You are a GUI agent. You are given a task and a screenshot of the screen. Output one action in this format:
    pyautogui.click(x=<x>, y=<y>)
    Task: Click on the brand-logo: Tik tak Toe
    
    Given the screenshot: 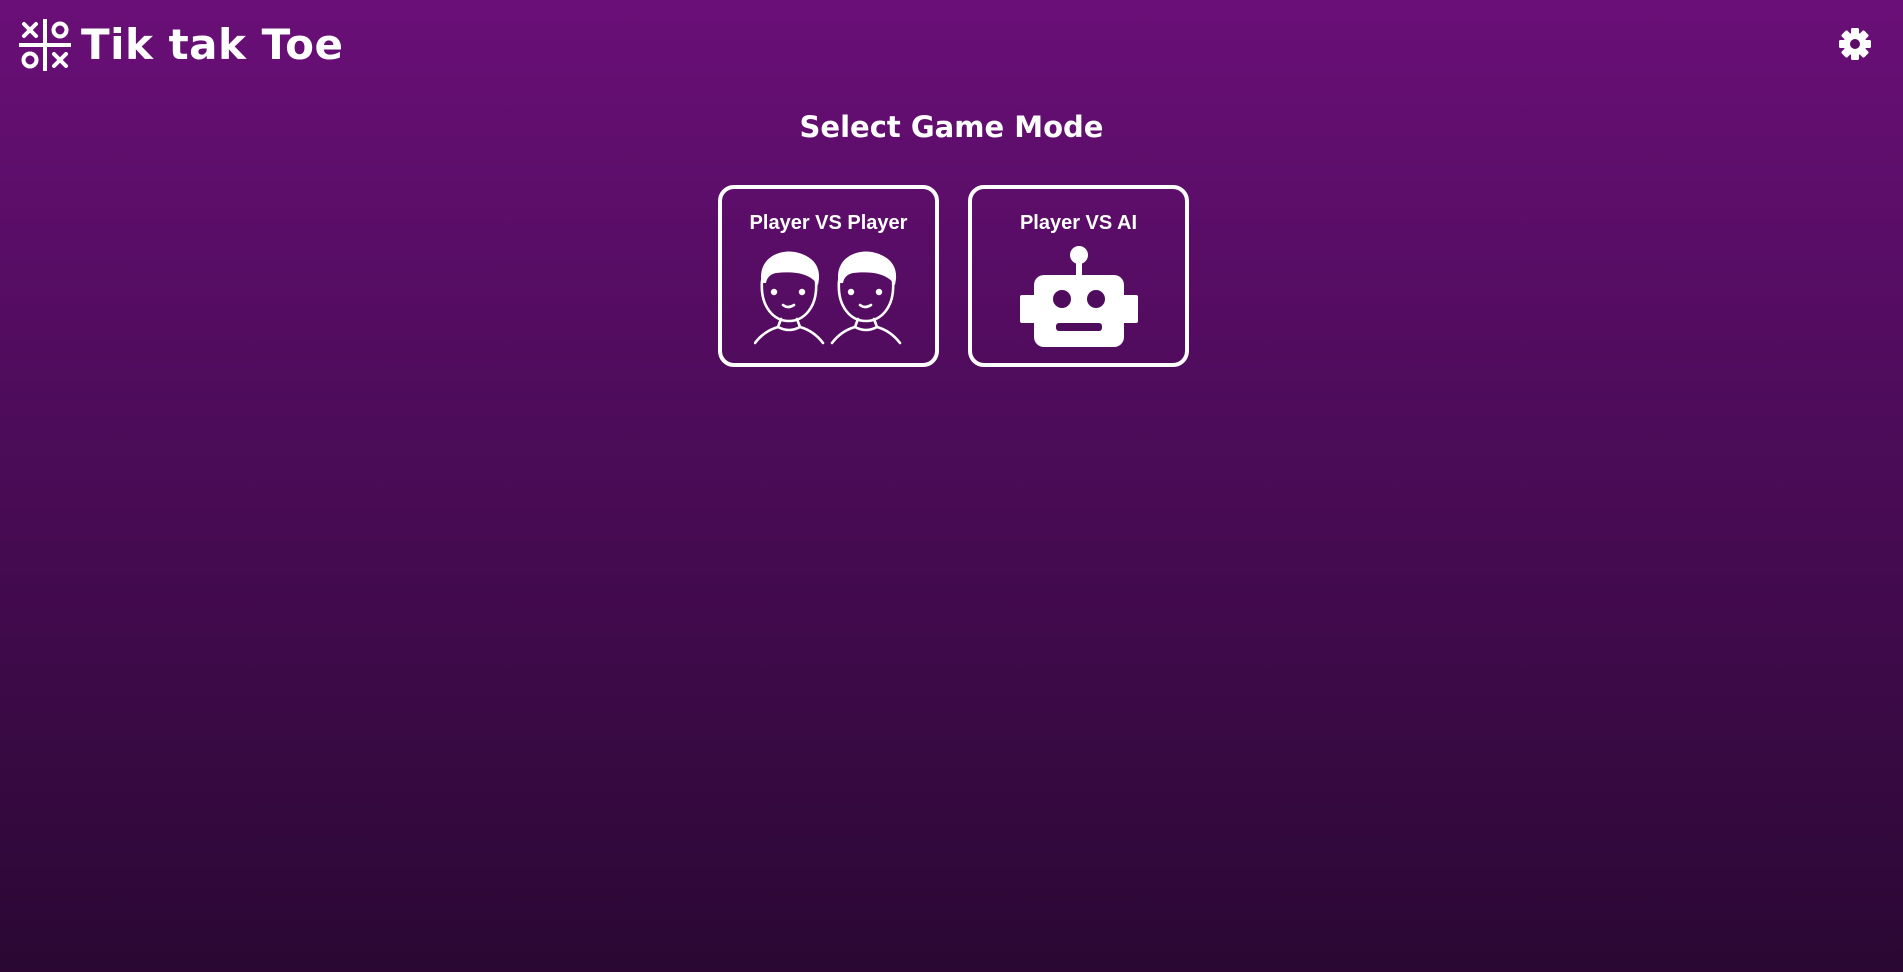 What is the action you would take?
    pyautogui.click(x=181, y=45)
    